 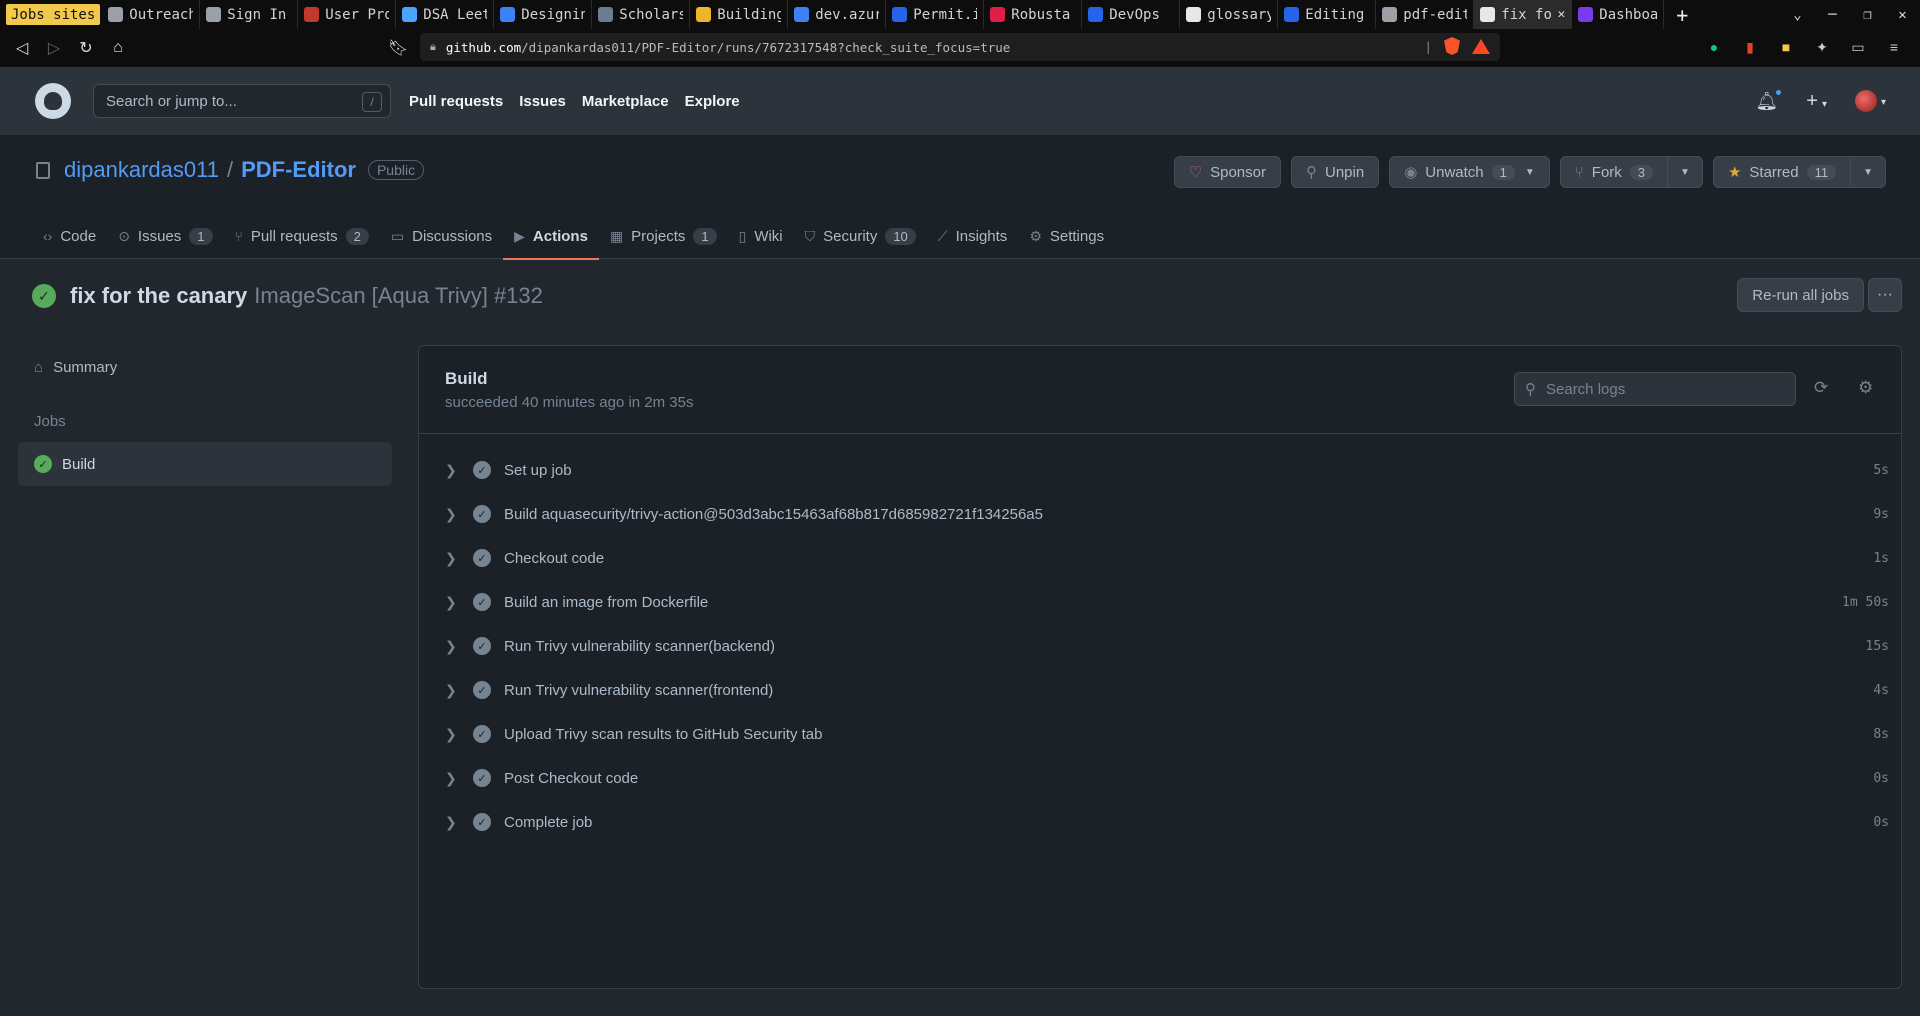 I want to click on user-menu: ▾, so click(x=1870, y=101).